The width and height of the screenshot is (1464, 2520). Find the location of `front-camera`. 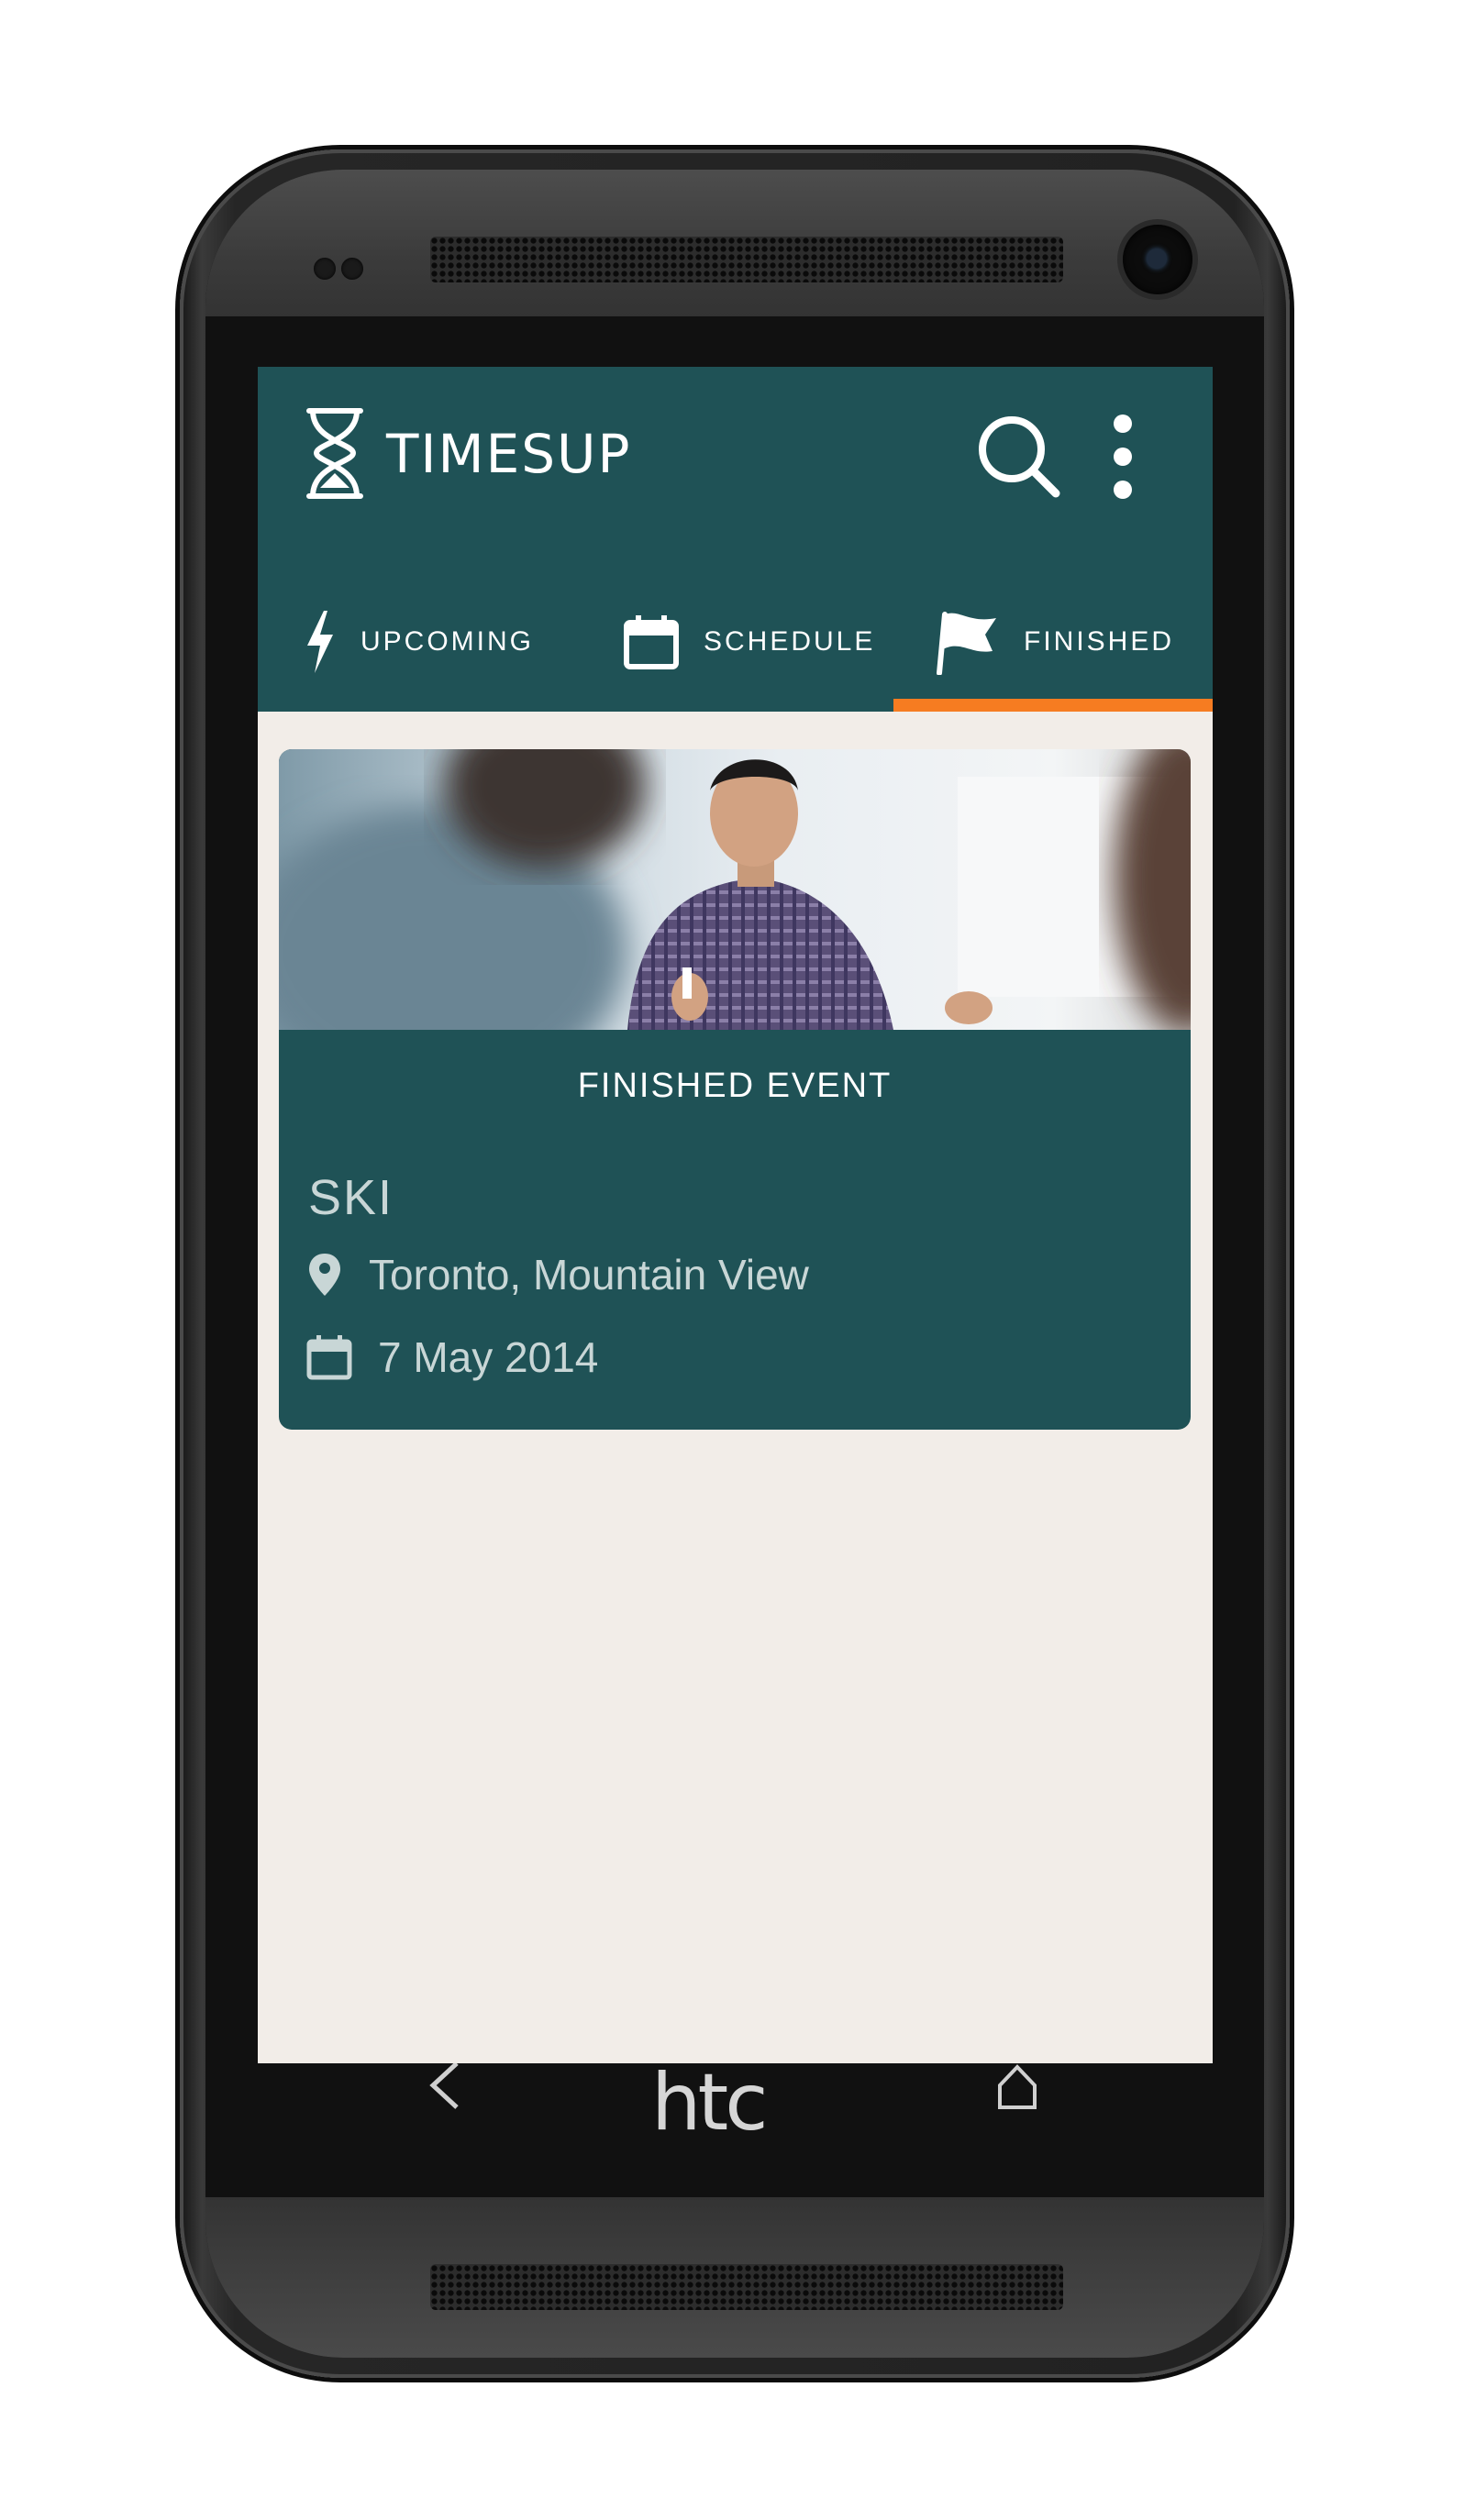

front-camera is located at coordinates (1157, 259).